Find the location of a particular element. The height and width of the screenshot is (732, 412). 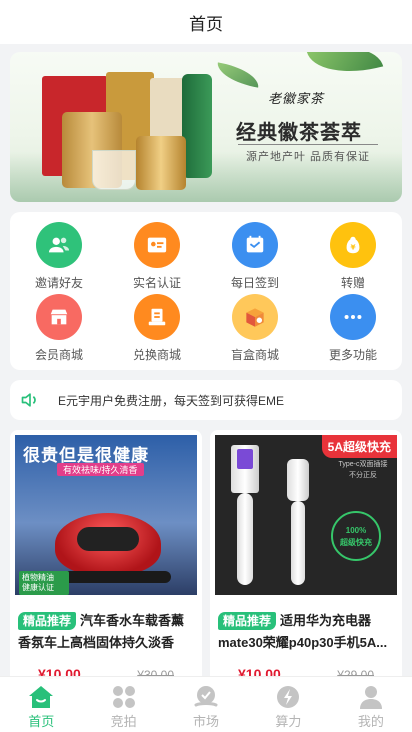

market-icon is located at coordinates (206, 696).